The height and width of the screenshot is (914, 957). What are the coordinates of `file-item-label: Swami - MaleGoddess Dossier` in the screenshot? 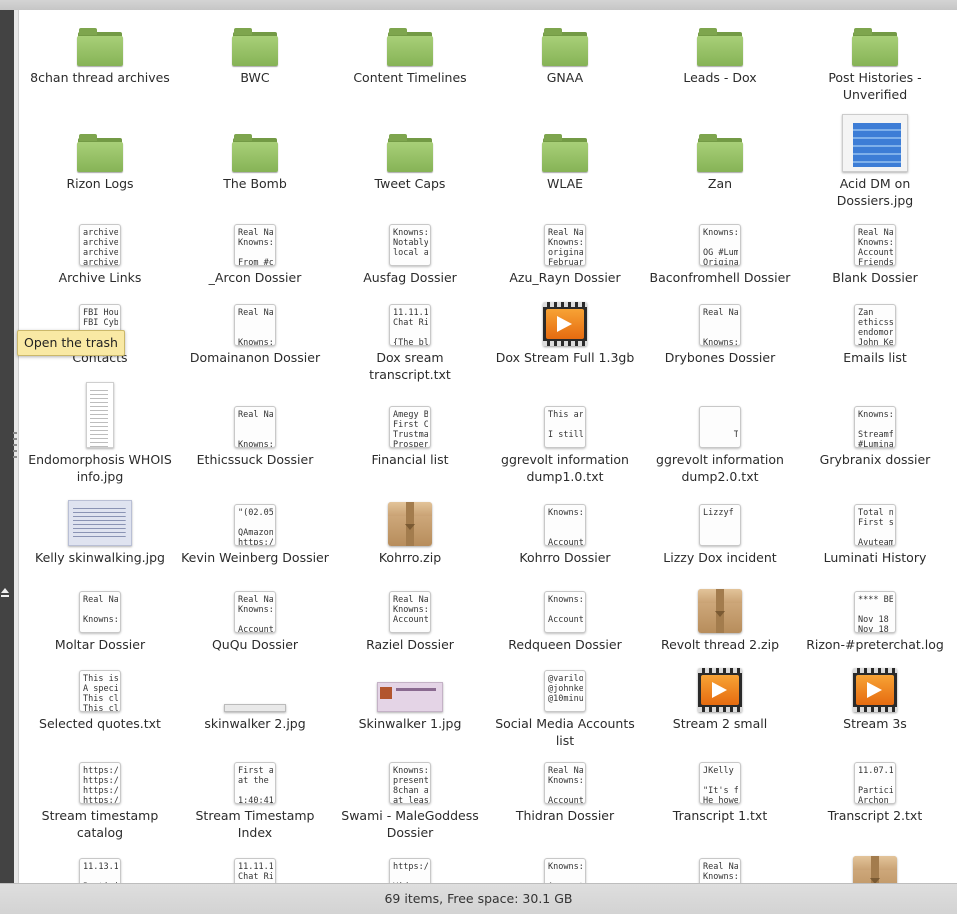 It's located at (410, 824).